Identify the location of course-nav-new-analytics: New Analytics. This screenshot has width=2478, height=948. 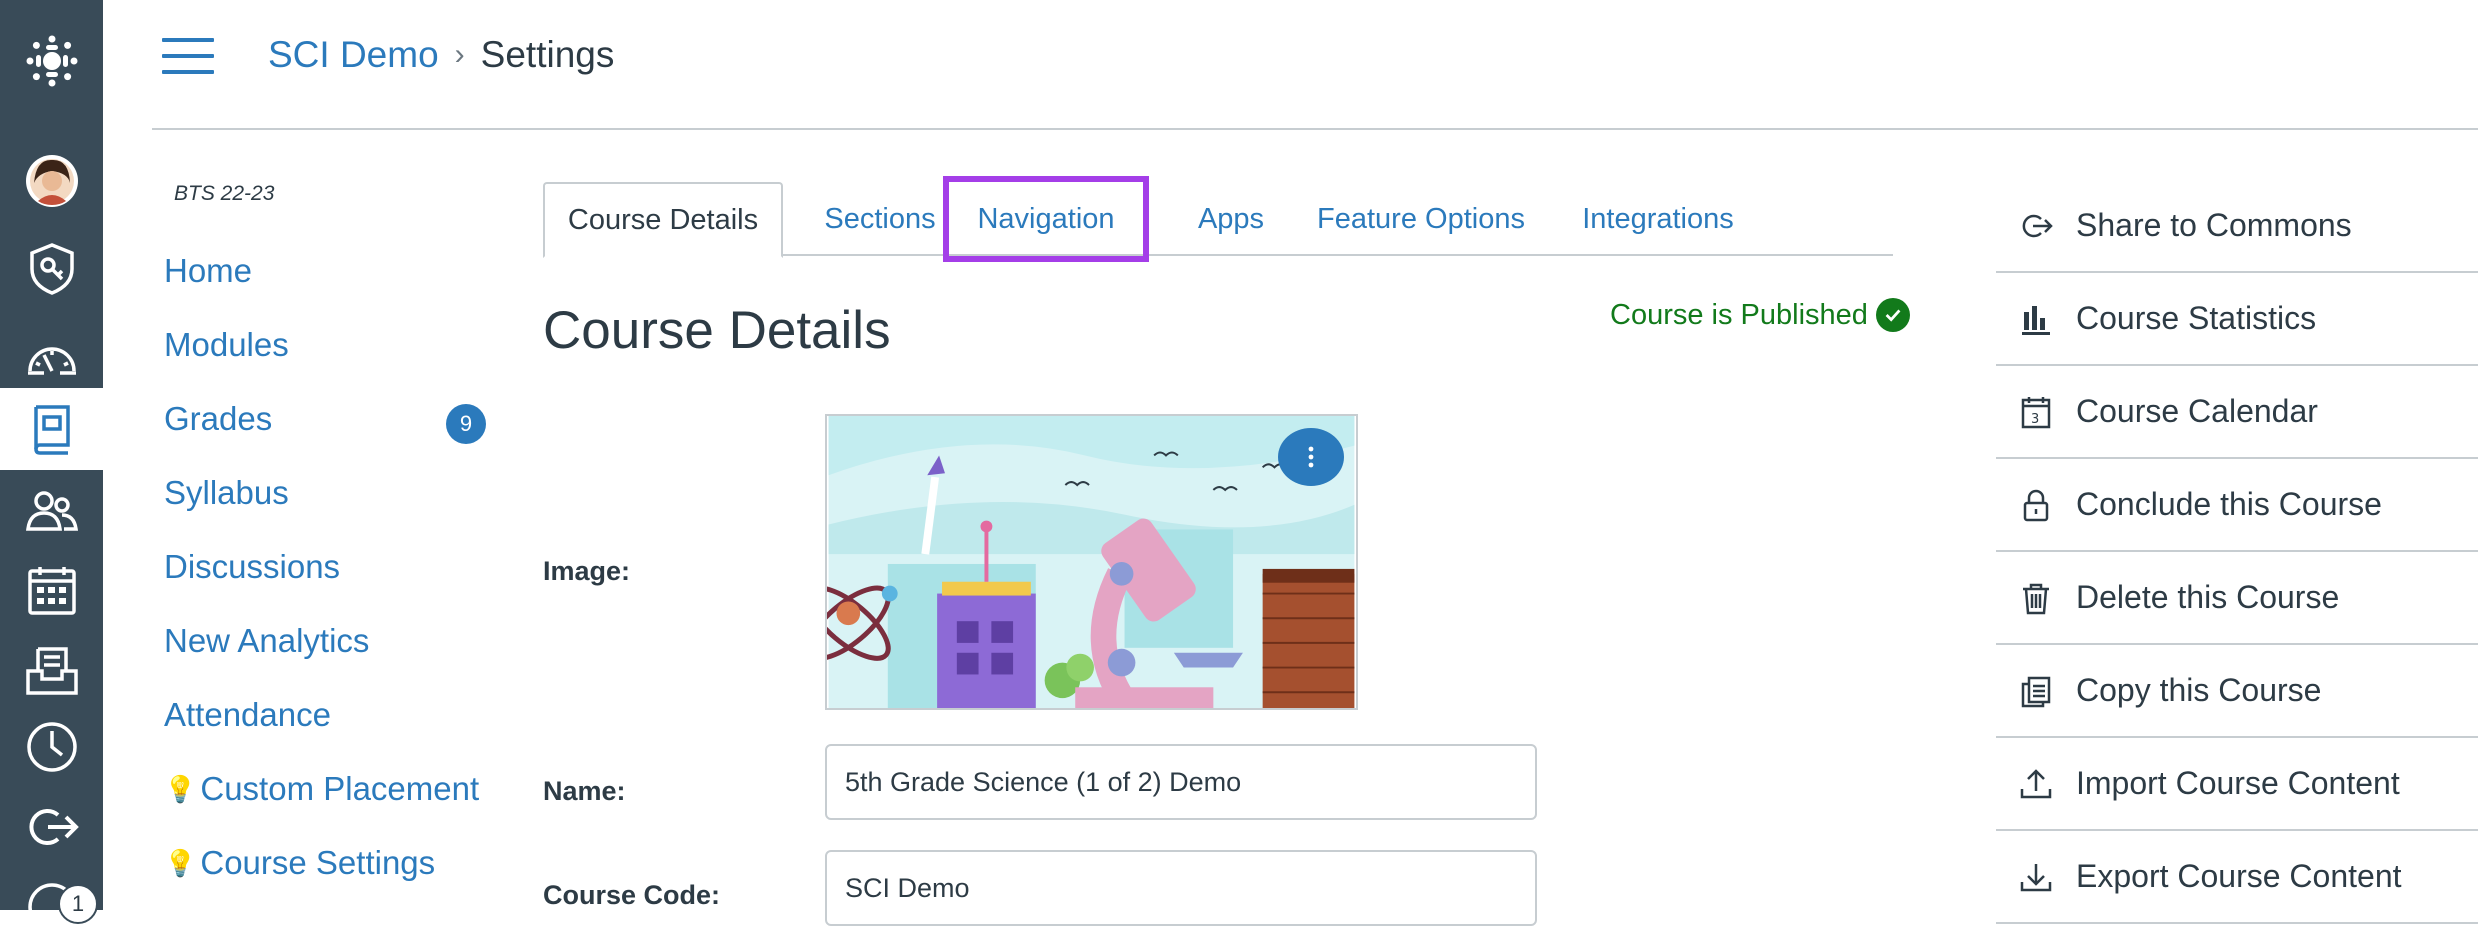
(266, 641).